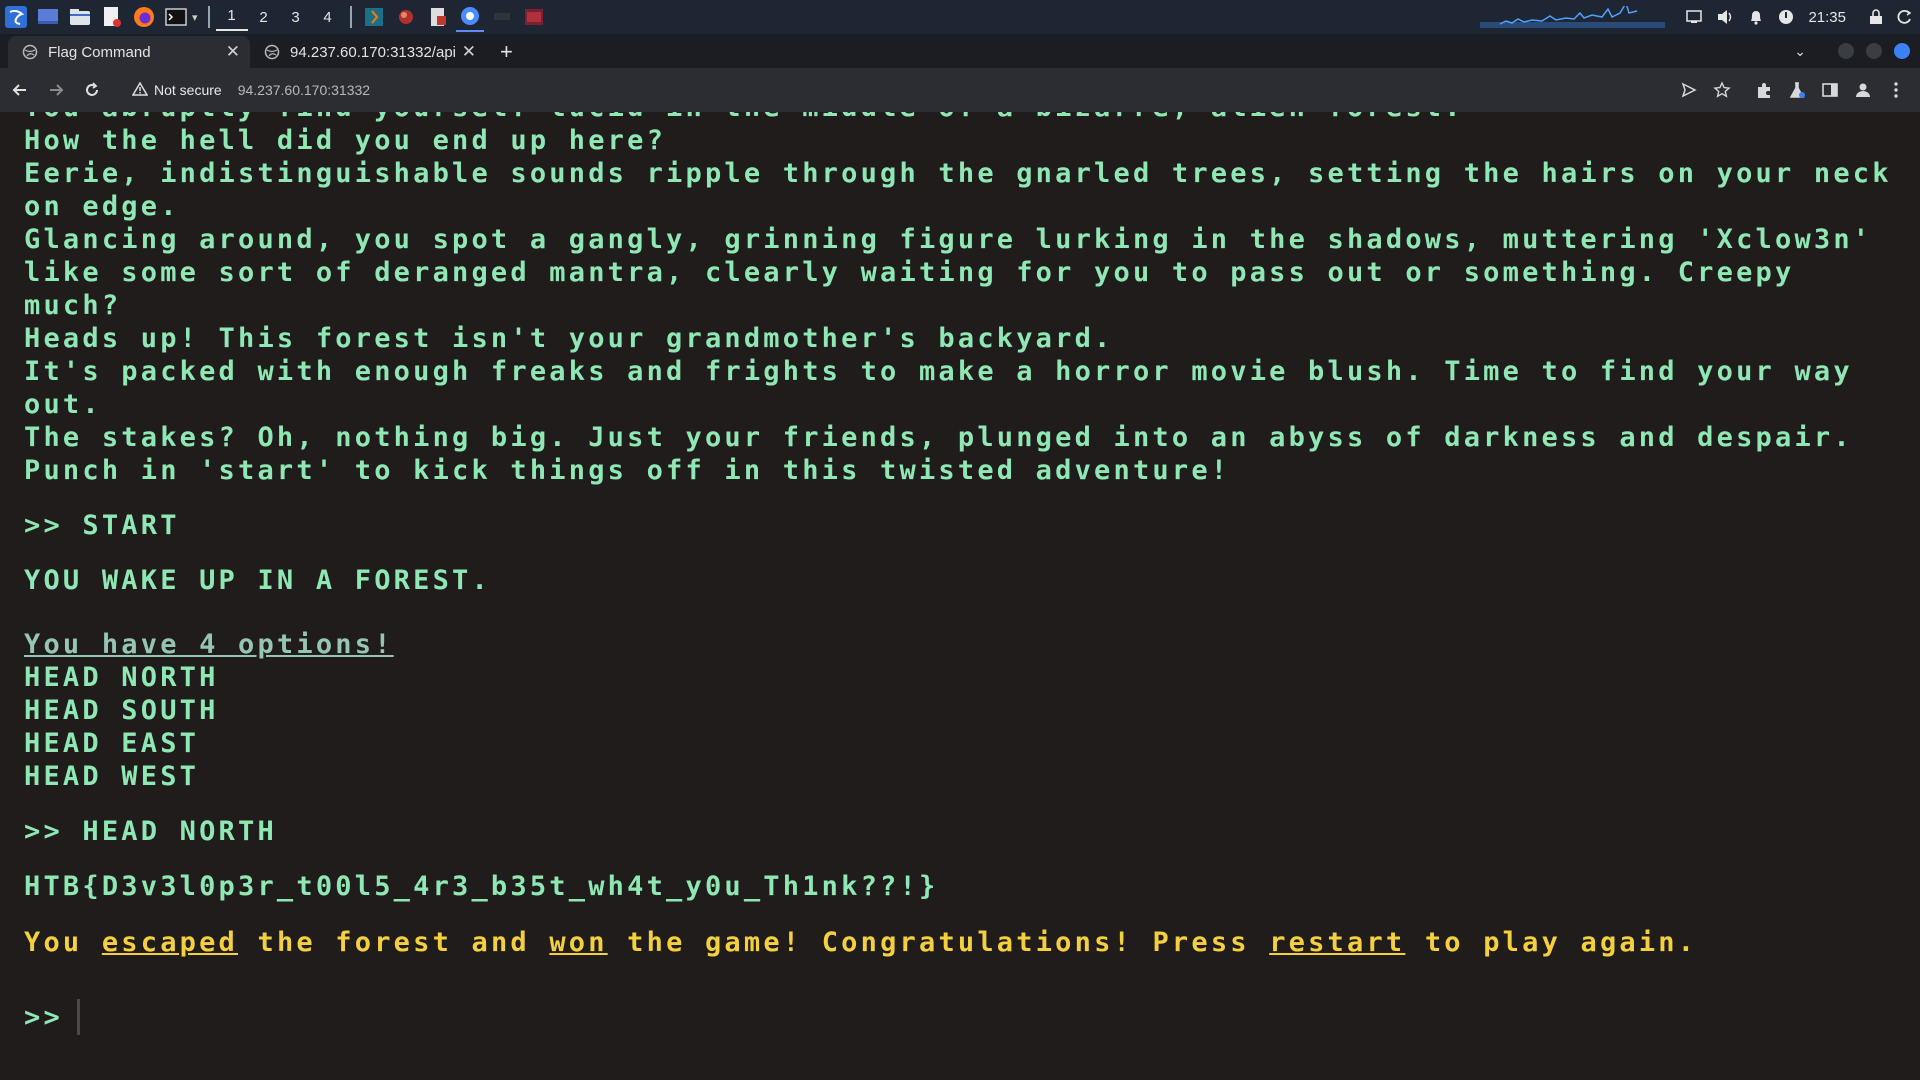 This screenshot has height=1080, width=1920. What do you see at coordinates (63, 942) in the screenshot?
I see `win-text: You` at bounding box center [63, 942].